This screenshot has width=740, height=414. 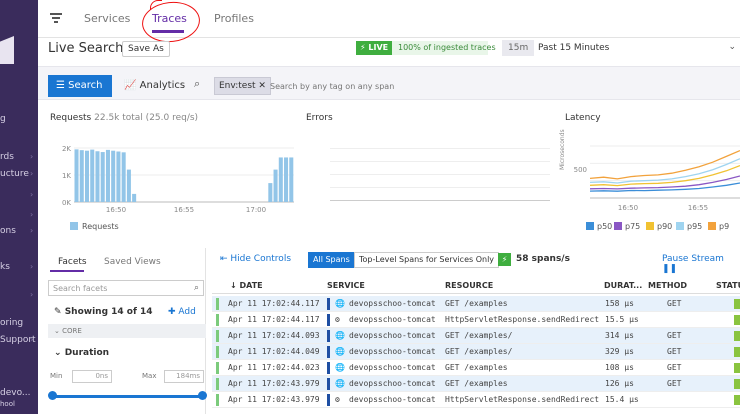 What do you see at coordinates (80, 86) in the screenshot?
I see `search-mode-button: ☰ Search` at bounding box center [80, 86].